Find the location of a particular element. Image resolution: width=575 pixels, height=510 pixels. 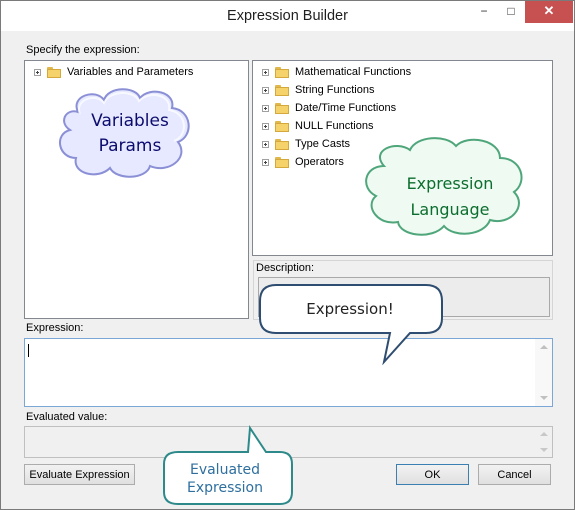

expression-input is located at coordinates (288, 372).